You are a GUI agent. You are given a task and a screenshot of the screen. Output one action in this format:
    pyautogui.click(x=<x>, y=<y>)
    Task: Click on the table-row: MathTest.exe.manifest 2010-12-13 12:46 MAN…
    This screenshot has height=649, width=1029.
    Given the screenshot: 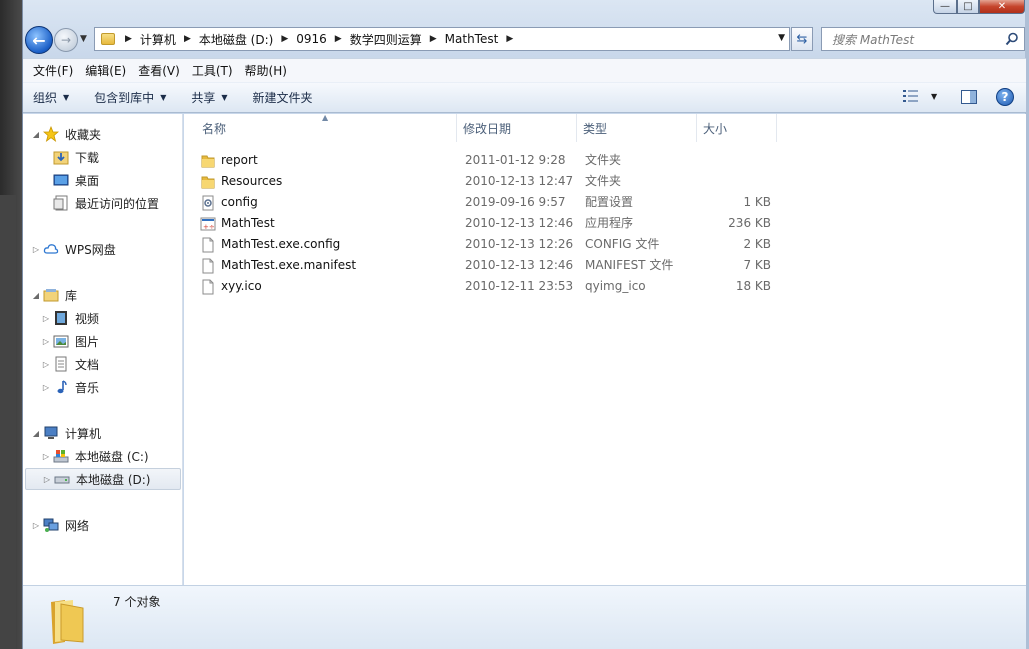 What is the action you would take?
    pyautogui.click(x=490, y=265)
    